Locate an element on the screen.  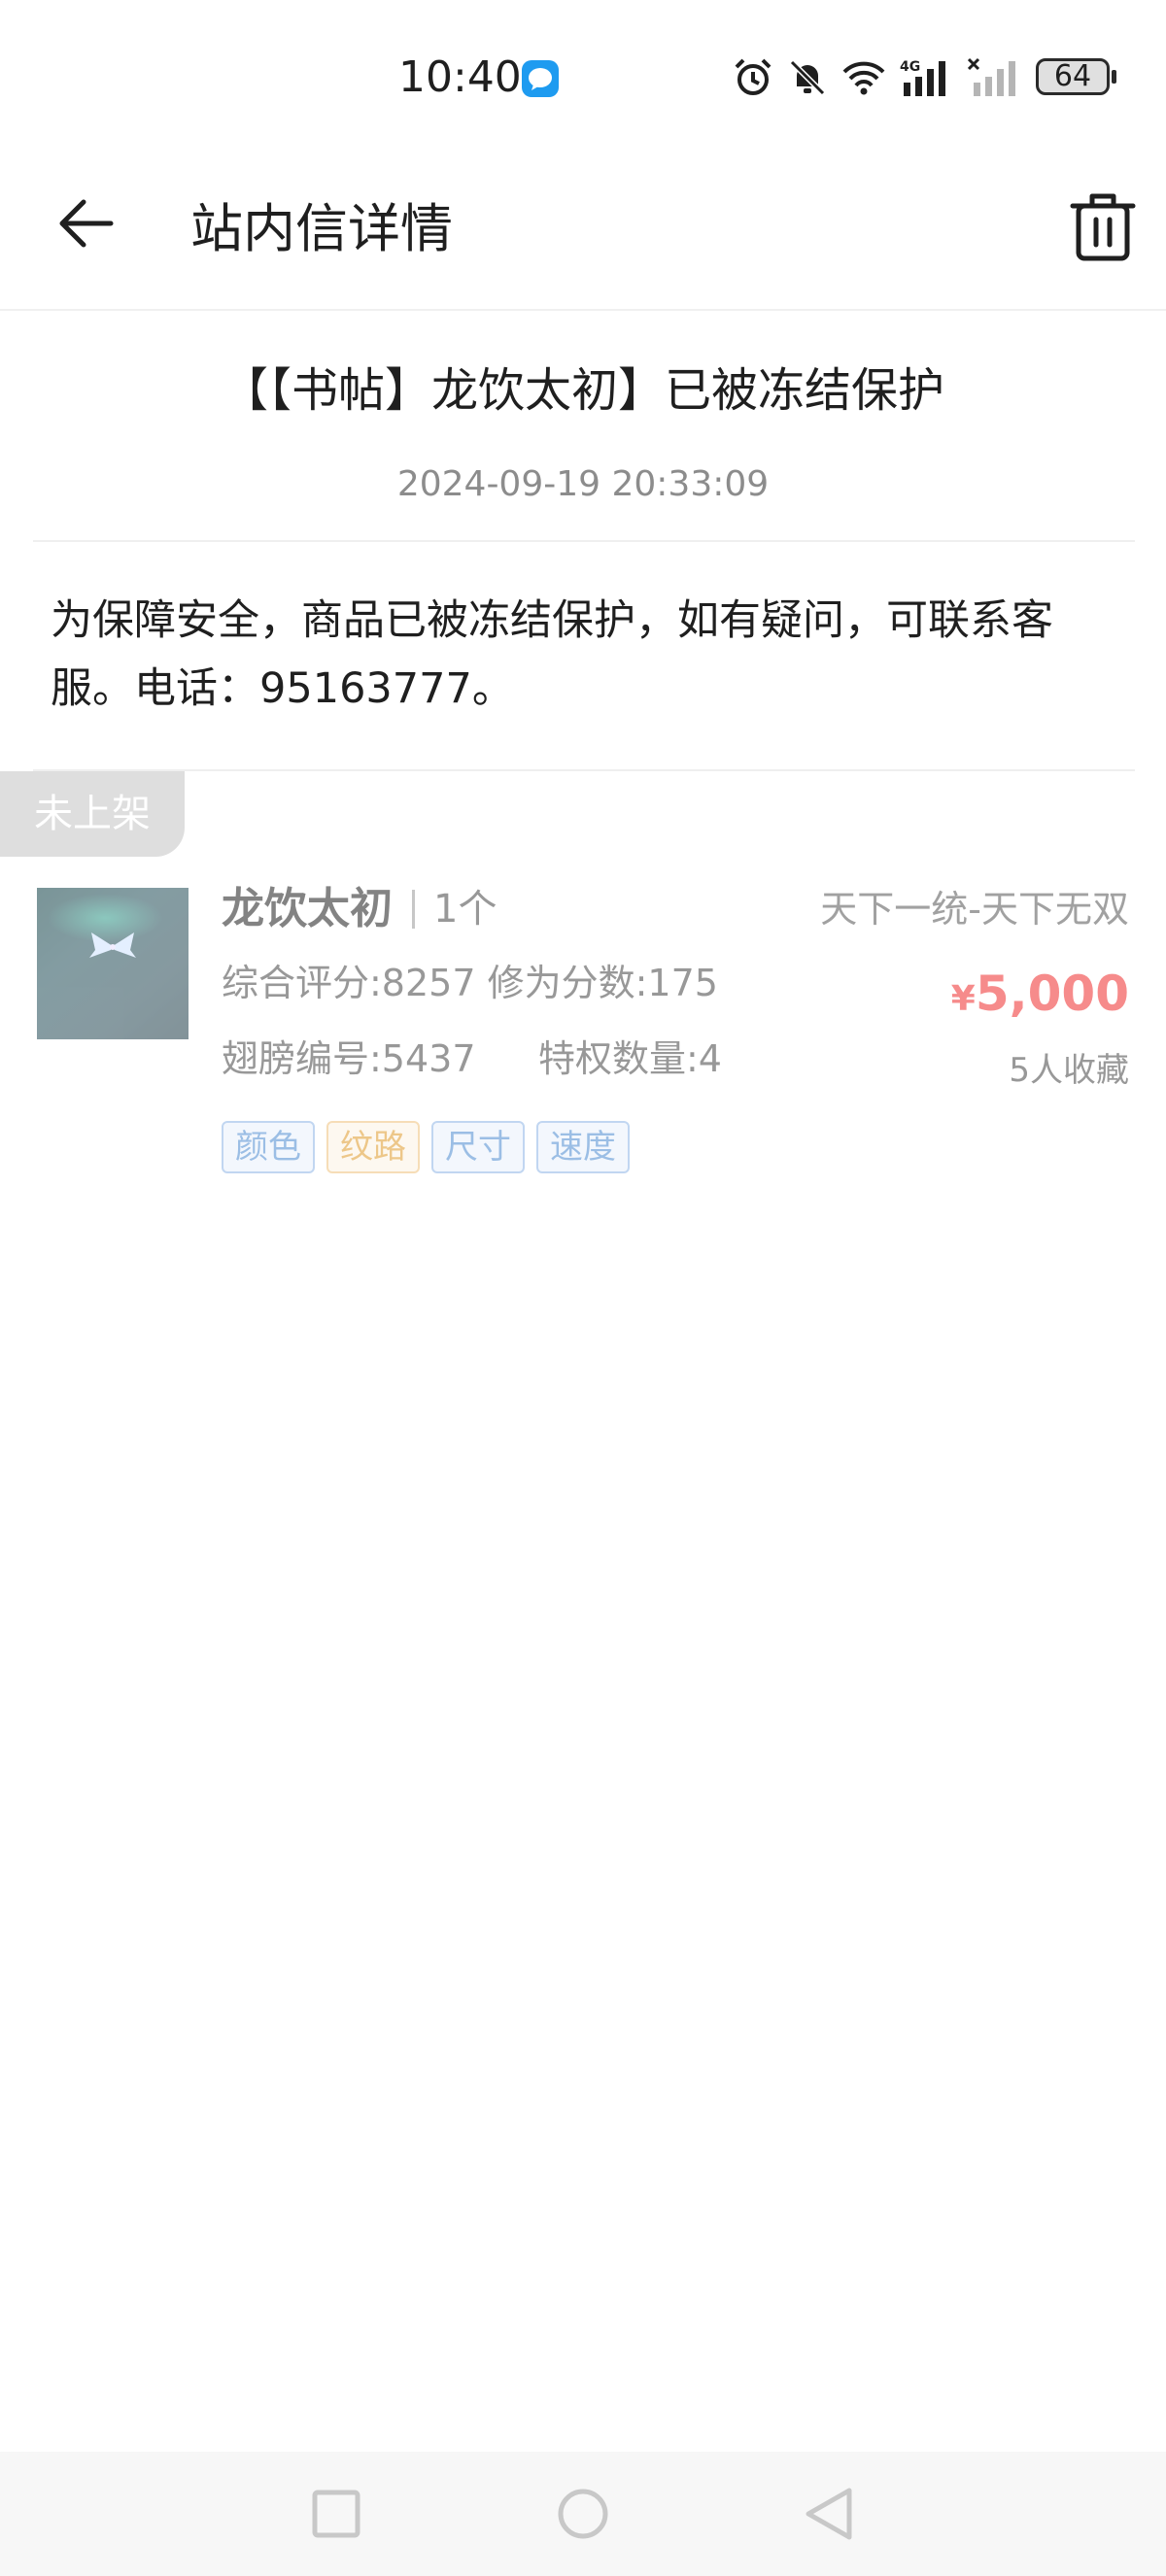
status-bar: 10:40 4G 64 is located at coordinates (583, 77).